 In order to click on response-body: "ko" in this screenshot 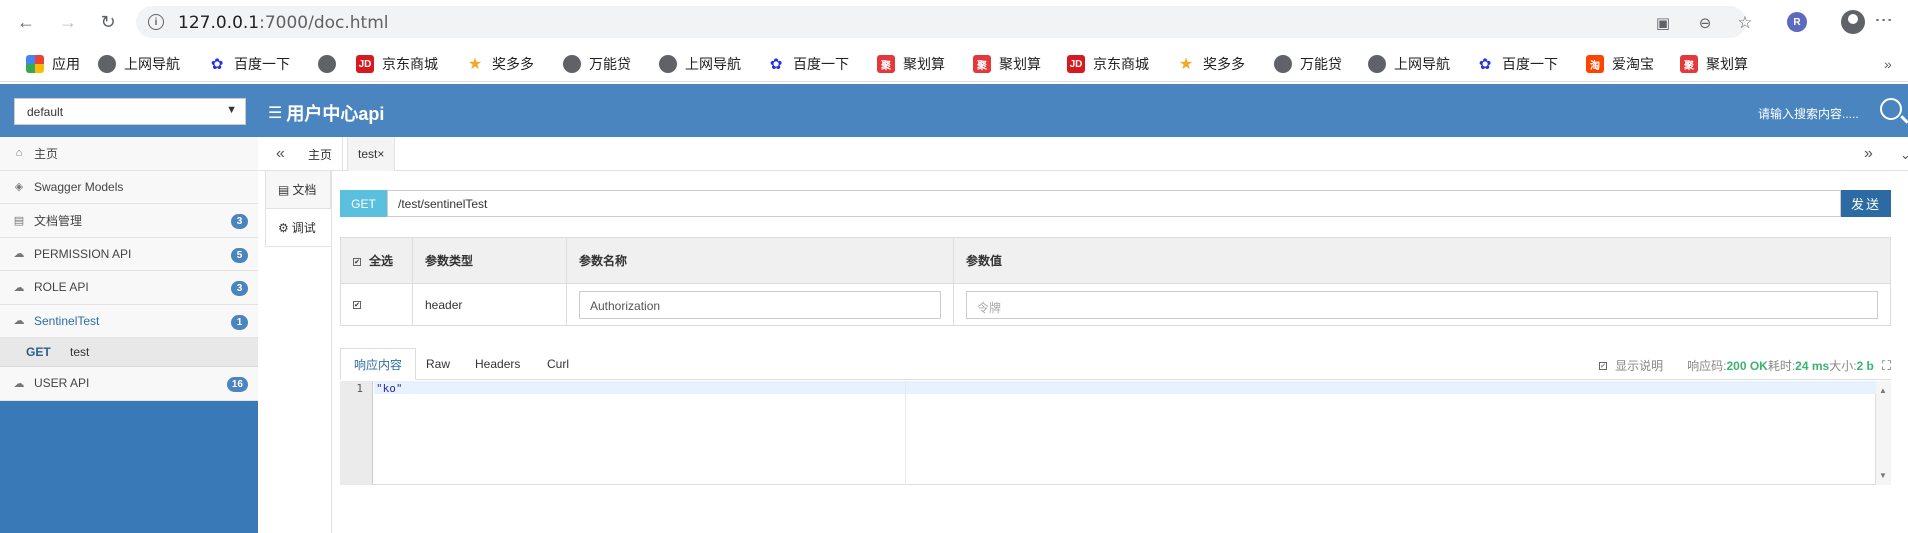, I will do `click(389, 388)`.